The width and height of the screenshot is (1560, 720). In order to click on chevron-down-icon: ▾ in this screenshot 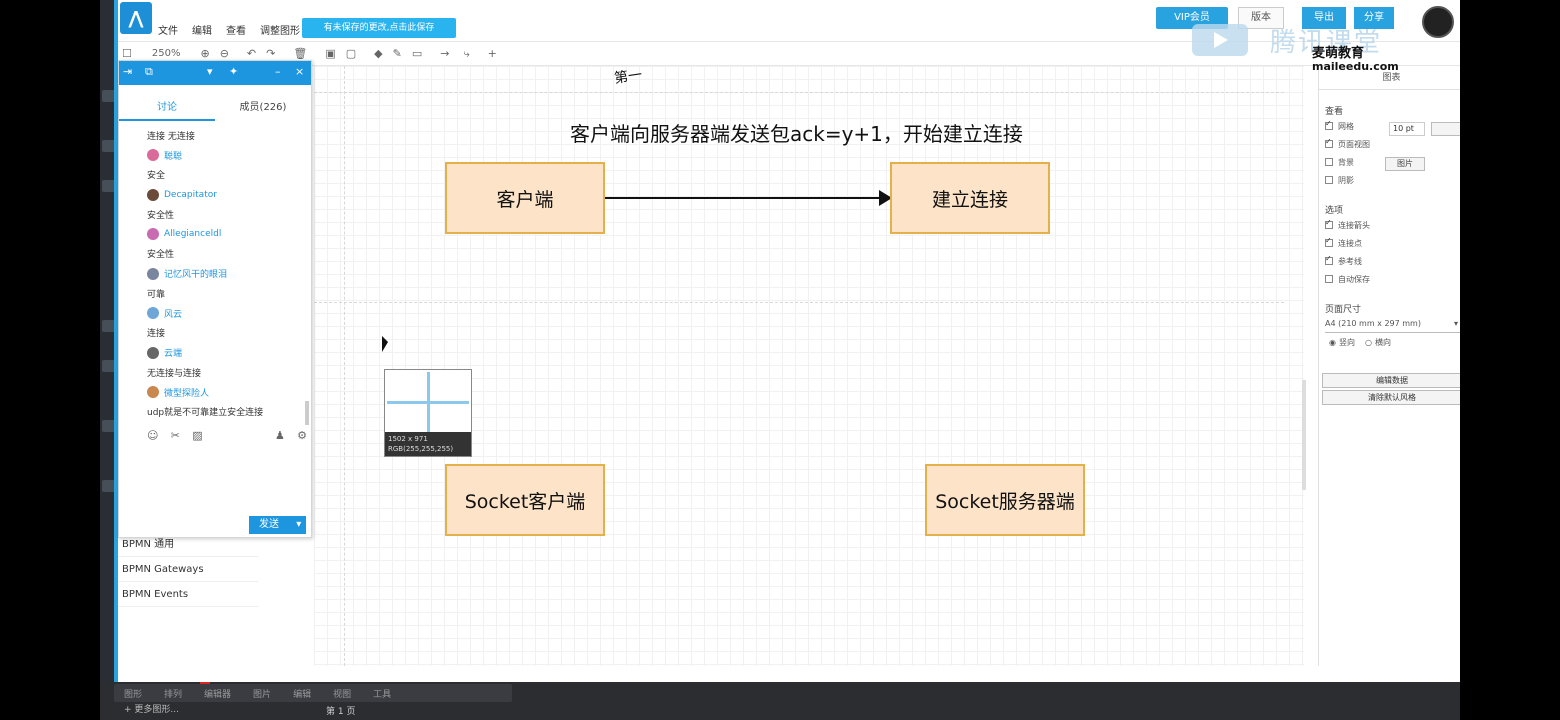, I will do `click(210, 71)`.